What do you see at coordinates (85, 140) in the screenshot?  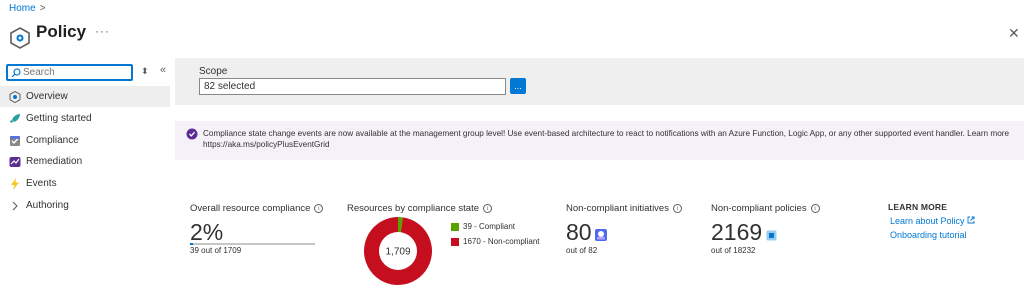 I see `sidebar-item-compliance: Compliance` at bounding box center [85, 140].